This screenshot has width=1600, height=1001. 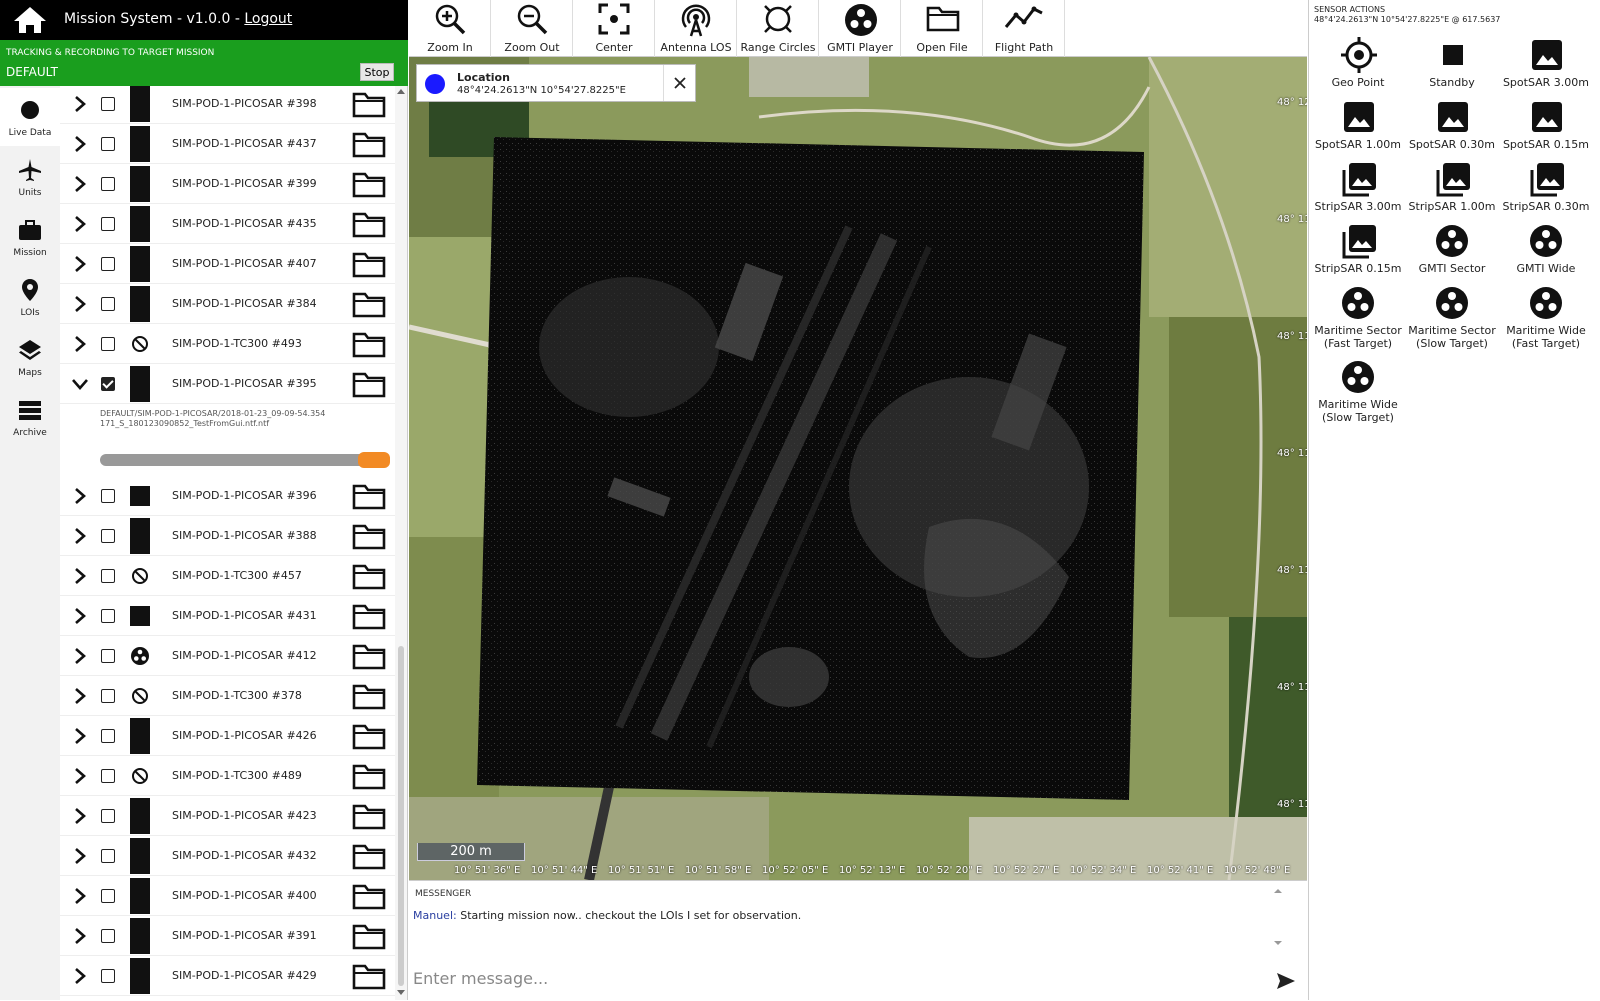 I want to click on tool-zoom-in: Zoom In, so click(x=450, y=28).